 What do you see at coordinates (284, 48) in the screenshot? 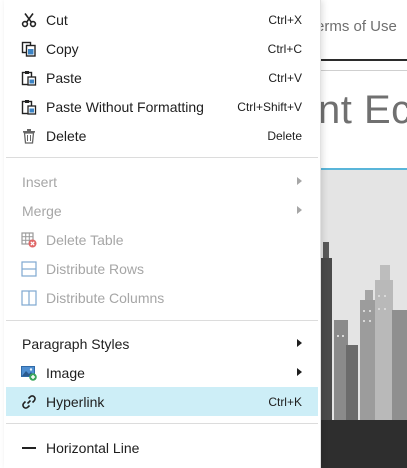
I see `menu-item-shortcut: Ctrl+C` at bounding box center [284, 48].